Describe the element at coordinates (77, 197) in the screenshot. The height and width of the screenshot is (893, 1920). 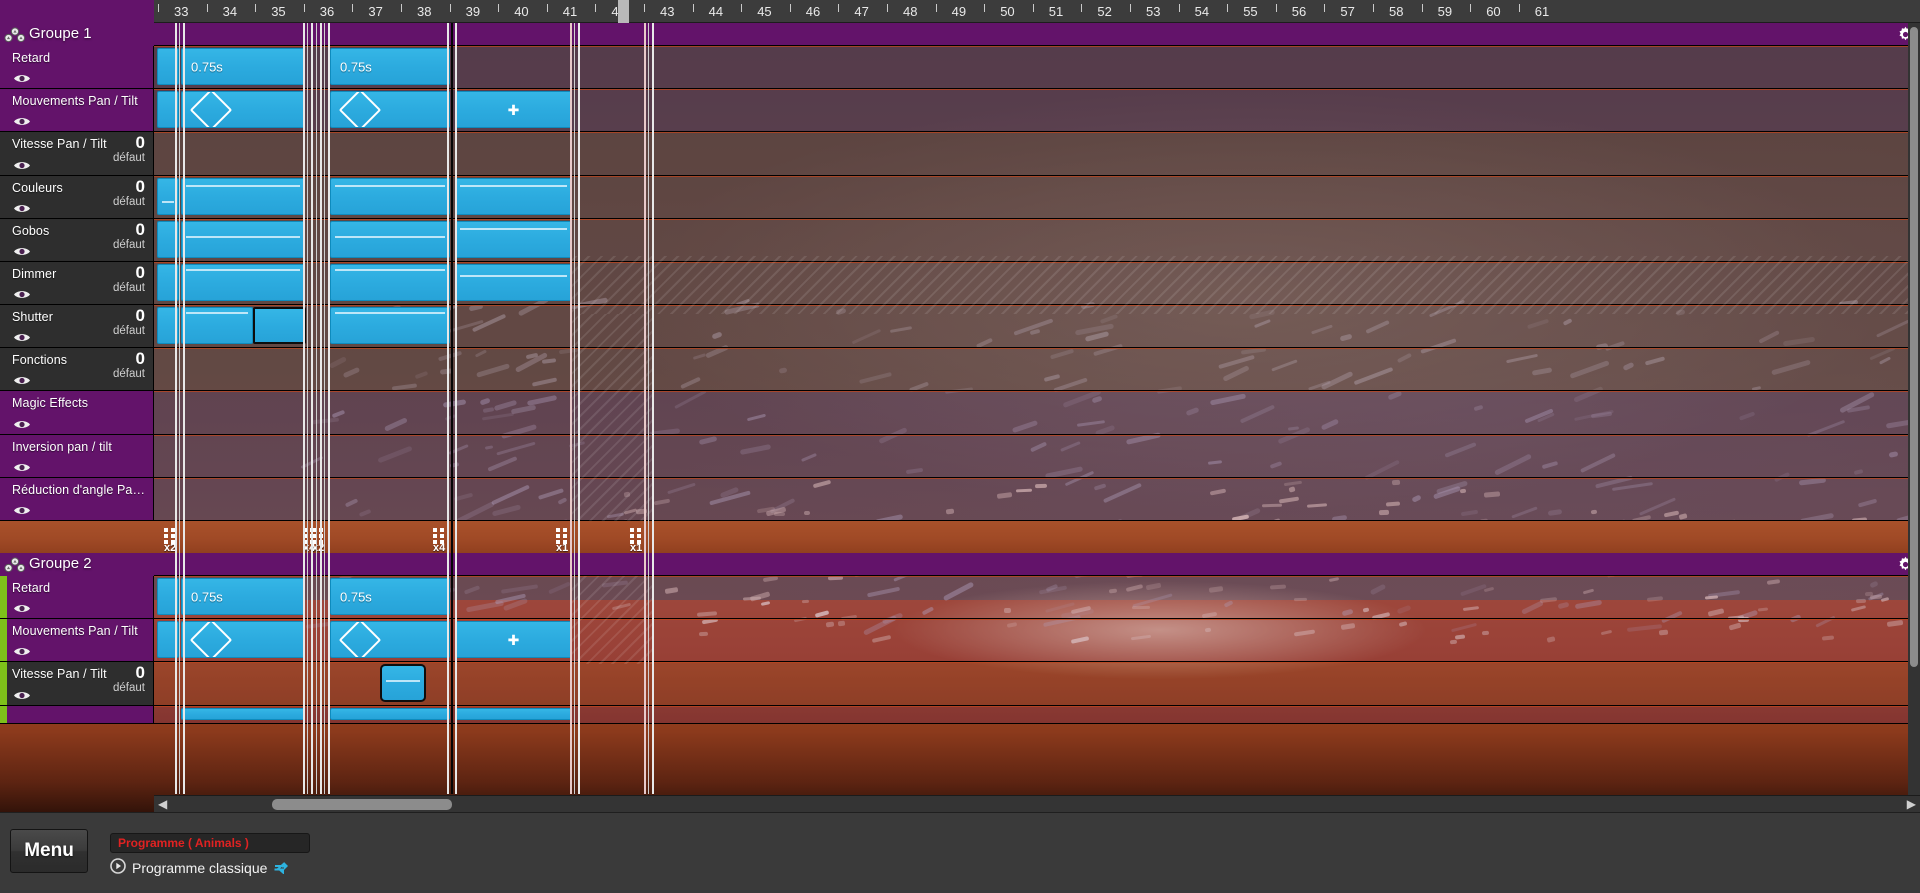
I see `track-header: Couleurs 0 défaut` at that location.